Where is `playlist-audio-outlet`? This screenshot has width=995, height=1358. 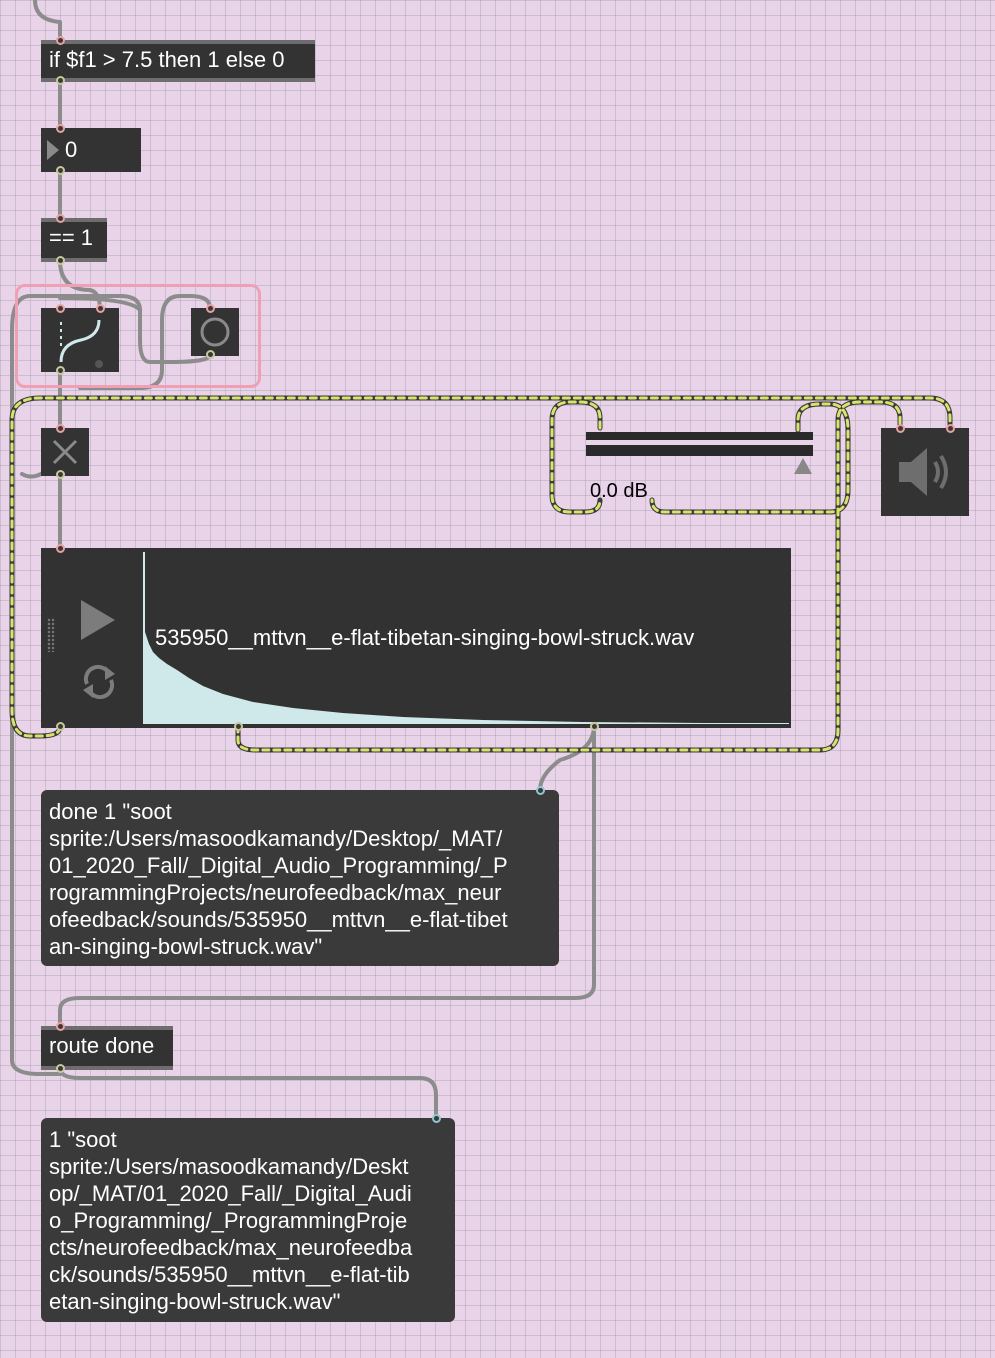 playlist-audio-outlet is located at coordinates (60, 726).